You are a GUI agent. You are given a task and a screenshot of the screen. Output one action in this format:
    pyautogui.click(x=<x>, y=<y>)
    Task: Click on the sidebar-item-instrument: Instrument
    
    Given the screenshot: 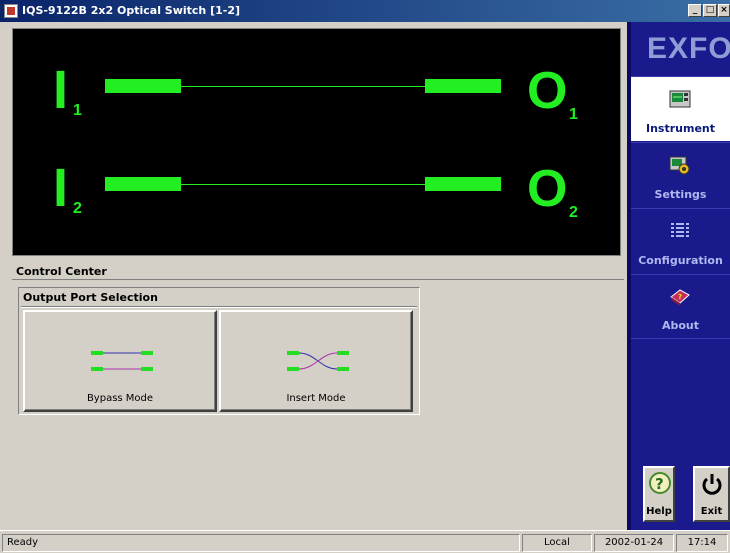 What is the action you would take?
    pyautogui.click(x=680, y=108)
    